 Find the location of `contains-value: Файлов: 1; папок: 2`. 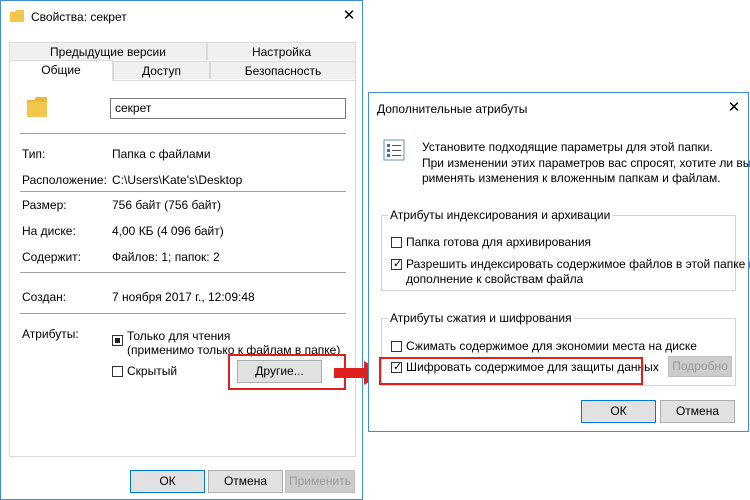

contains-value: Файлов: 1; папок: 2 is located at coordinates (166, 257).